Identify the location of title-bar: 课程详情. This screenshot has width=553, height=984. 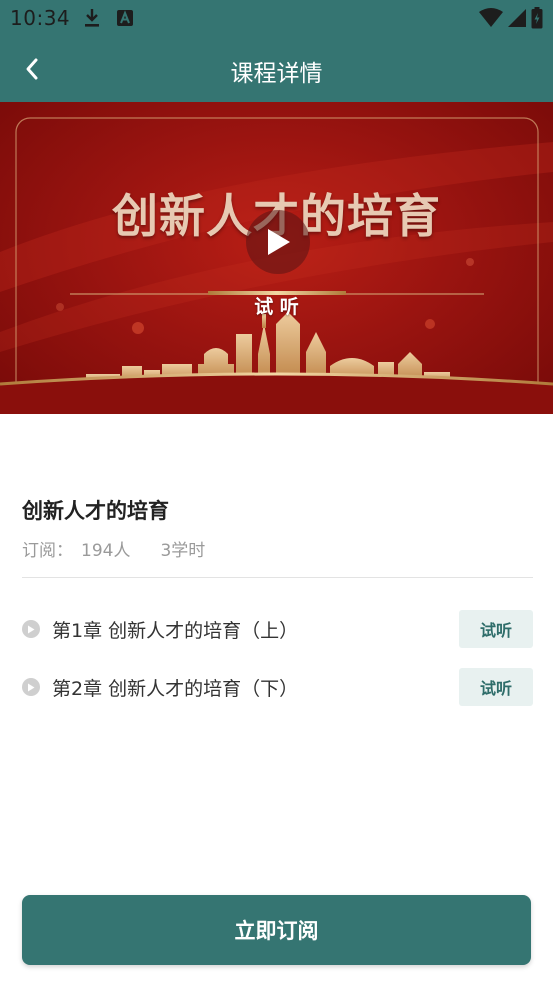
(276, 69).